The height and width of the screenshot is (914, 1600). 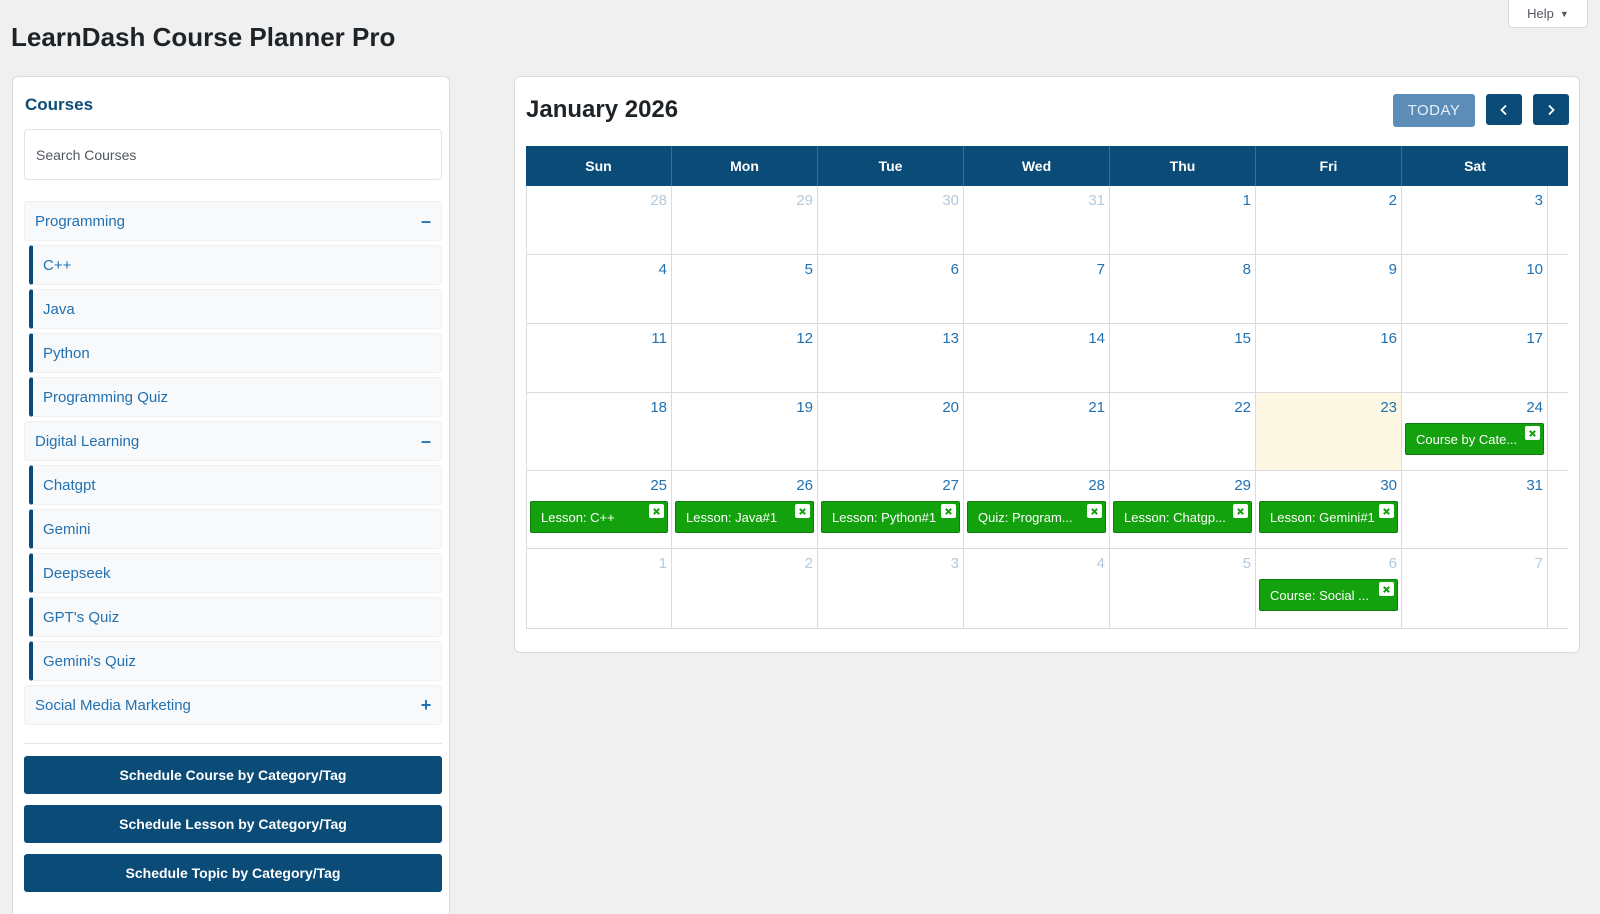 What do you see at coordinates (233, 441) in the screenshot?
I see `category-digital-learning: Digital Learning –` at bounding box center [233, 441].